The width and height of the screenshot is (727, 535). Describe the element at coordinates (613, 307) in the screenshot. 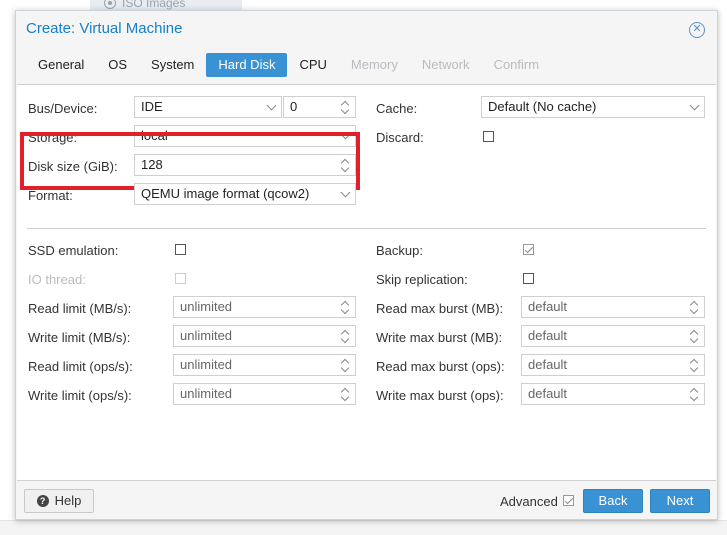

I see `read-max-burst-mb-field: default` at that location.